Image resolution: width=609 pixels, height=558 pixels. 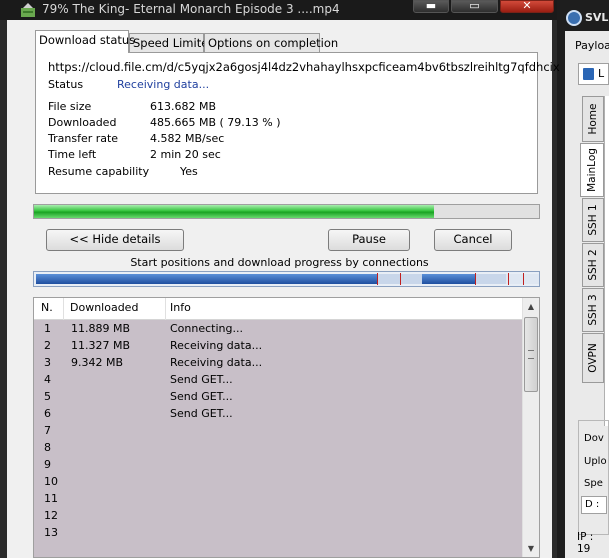 What do you see at coordinates (47, 447) in the screenshot?
I see `row-number: 8` at bounding box center [47, 447].